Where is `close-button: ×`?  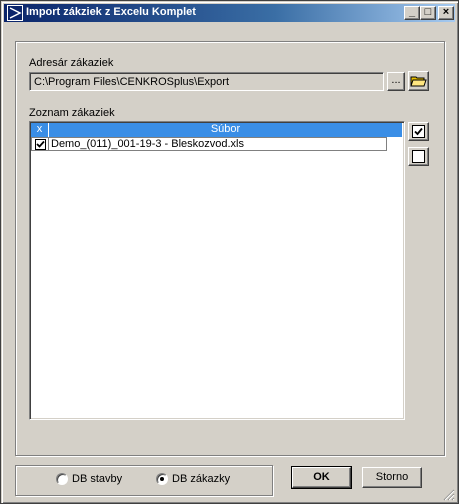
close-button: × is located at coordinates (446, 13).